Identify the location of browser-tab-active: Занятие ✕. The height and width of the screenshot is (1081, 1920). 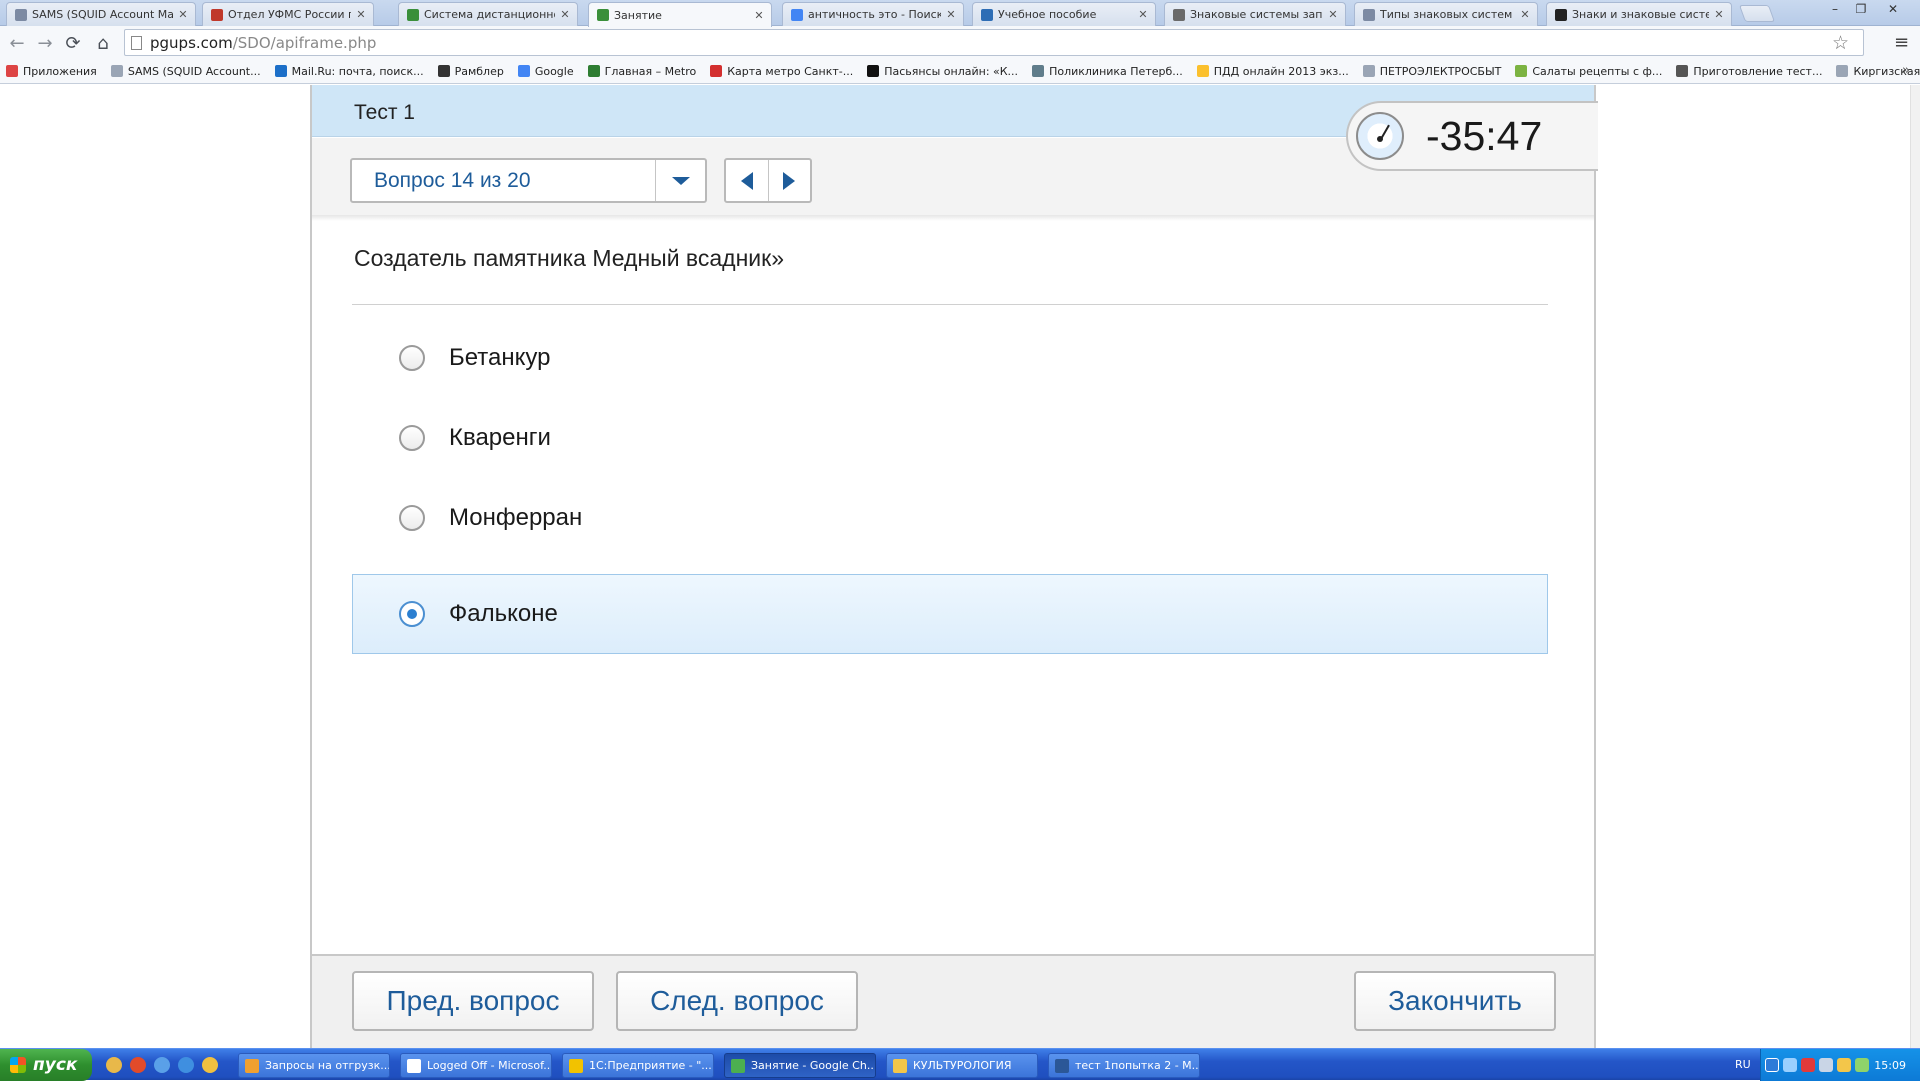
(680, 14).